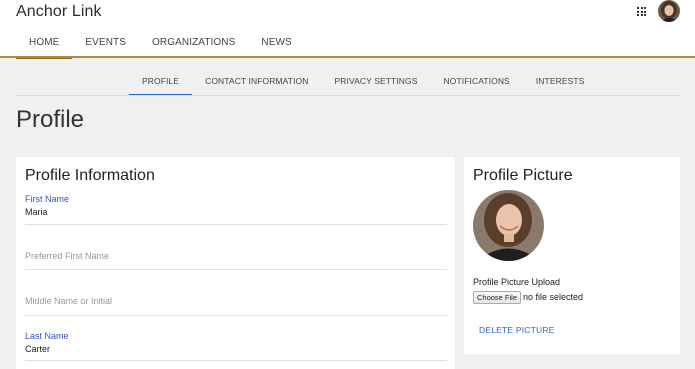  Describe the element at coordinates (669, 11) in the screenshot. I see `user-avatar` at that location.